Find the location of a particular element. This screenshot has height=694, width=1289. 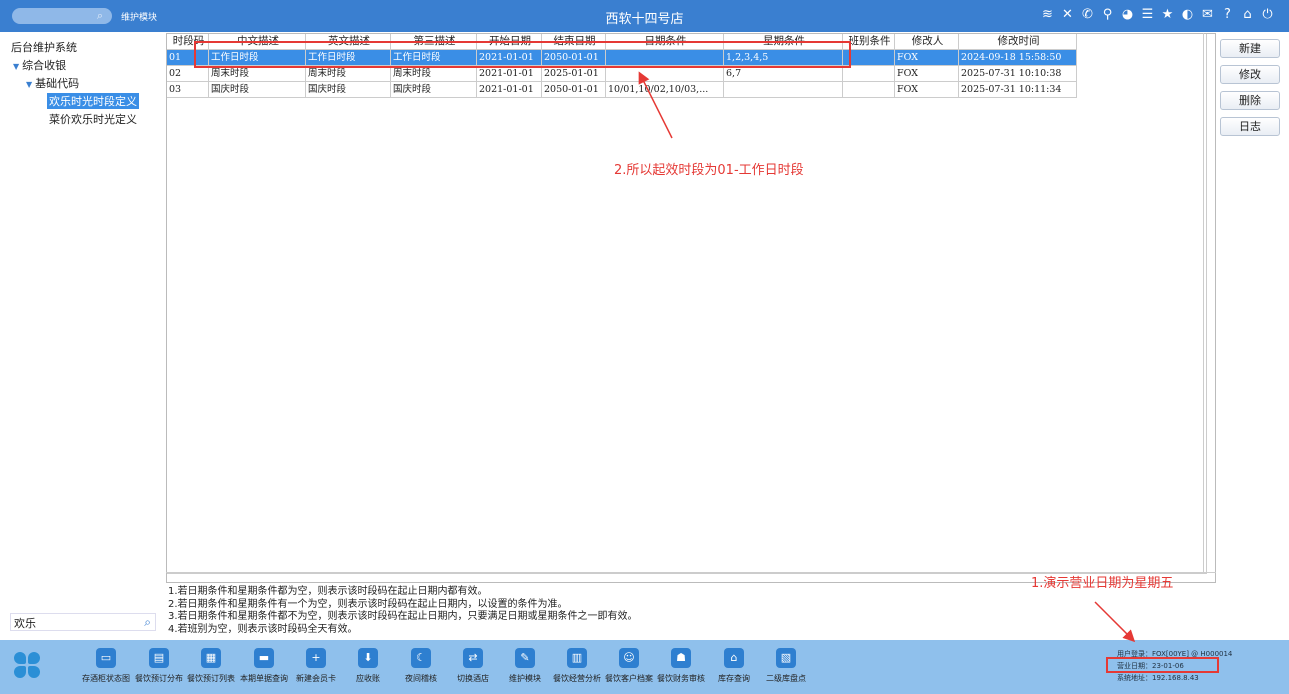

annotation-highlight-row is located at coordinates (522, 54).